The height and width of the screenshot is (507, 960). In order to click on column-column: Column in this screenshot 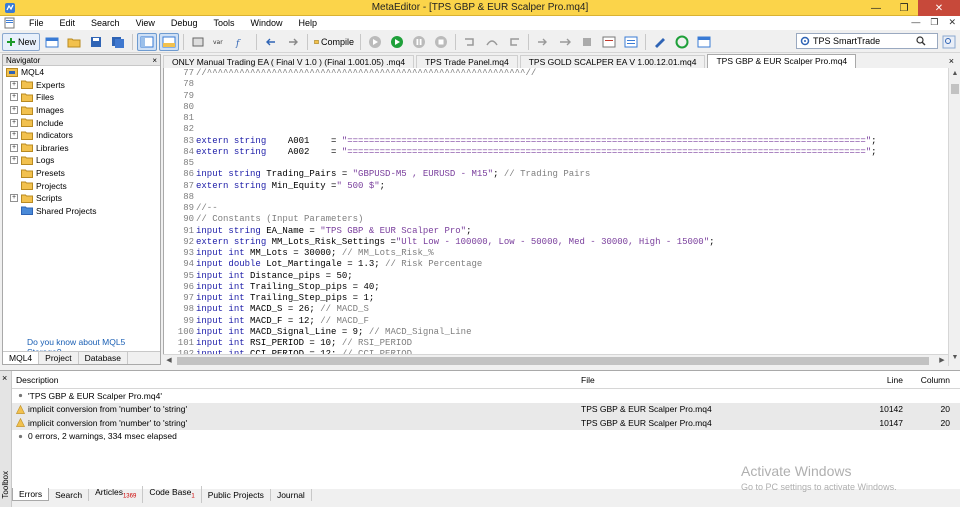, I will do `click(933, 380)`.